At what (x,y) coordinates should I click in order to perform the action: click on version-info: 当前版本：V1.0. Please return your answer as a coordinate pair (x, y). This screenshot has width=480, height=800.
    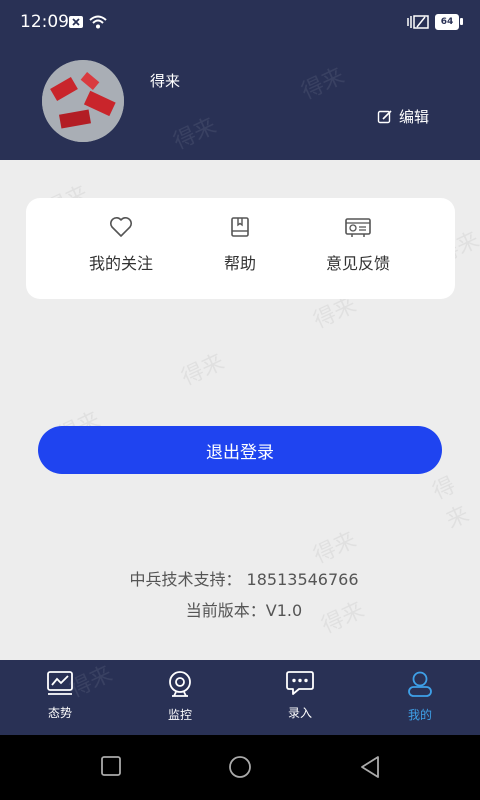
    Looking at the image, I should click on (244, 610).